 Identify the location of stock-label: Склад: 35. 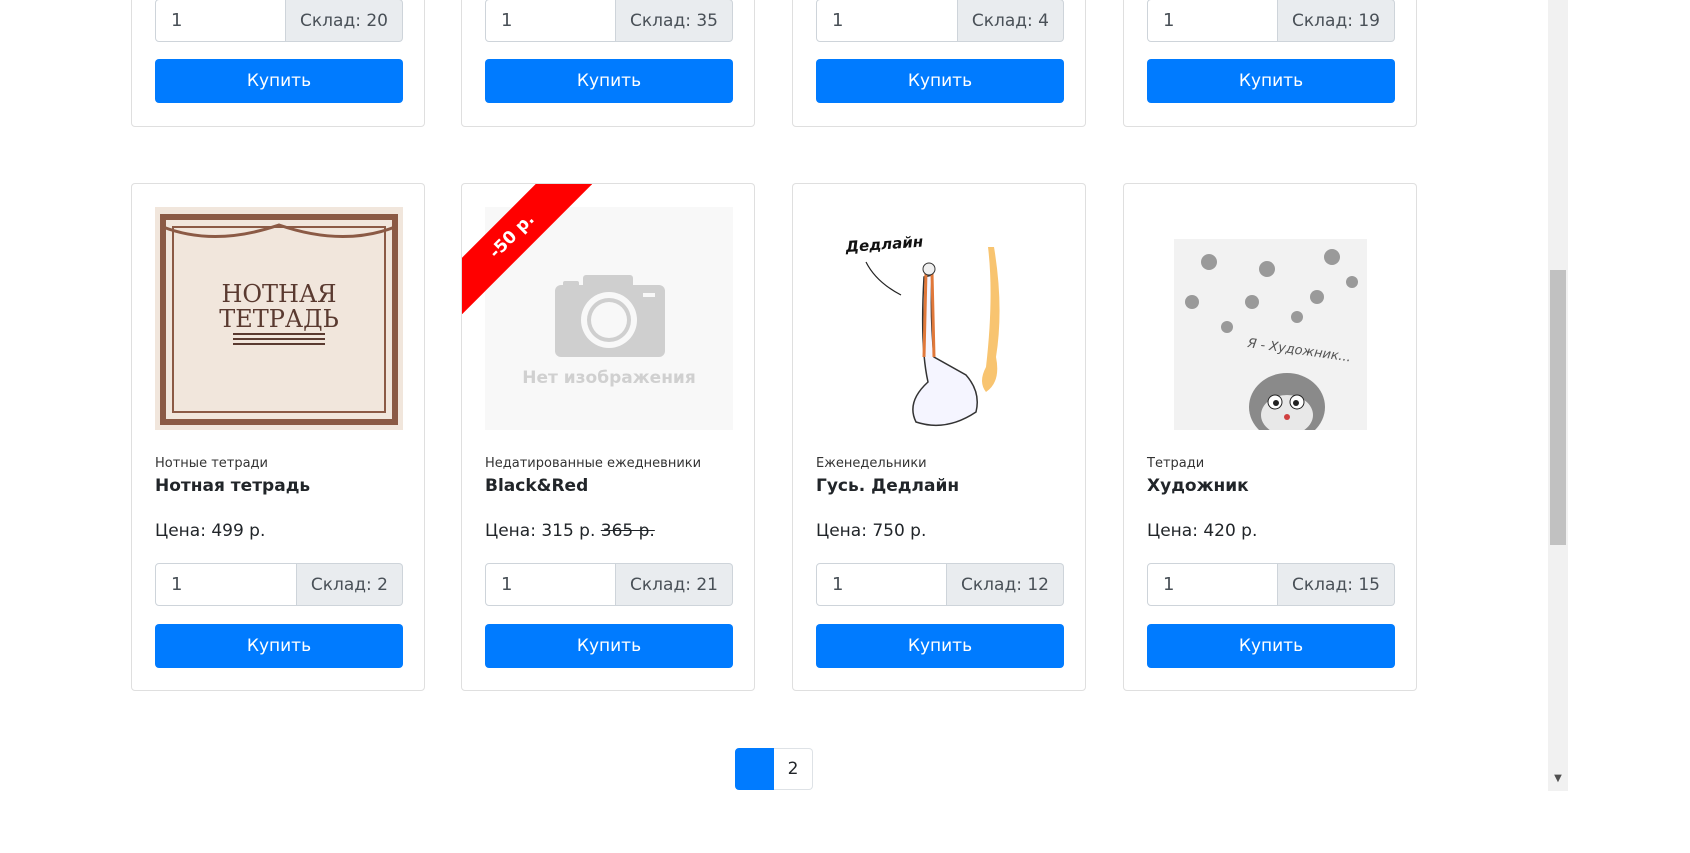
(674, 21).